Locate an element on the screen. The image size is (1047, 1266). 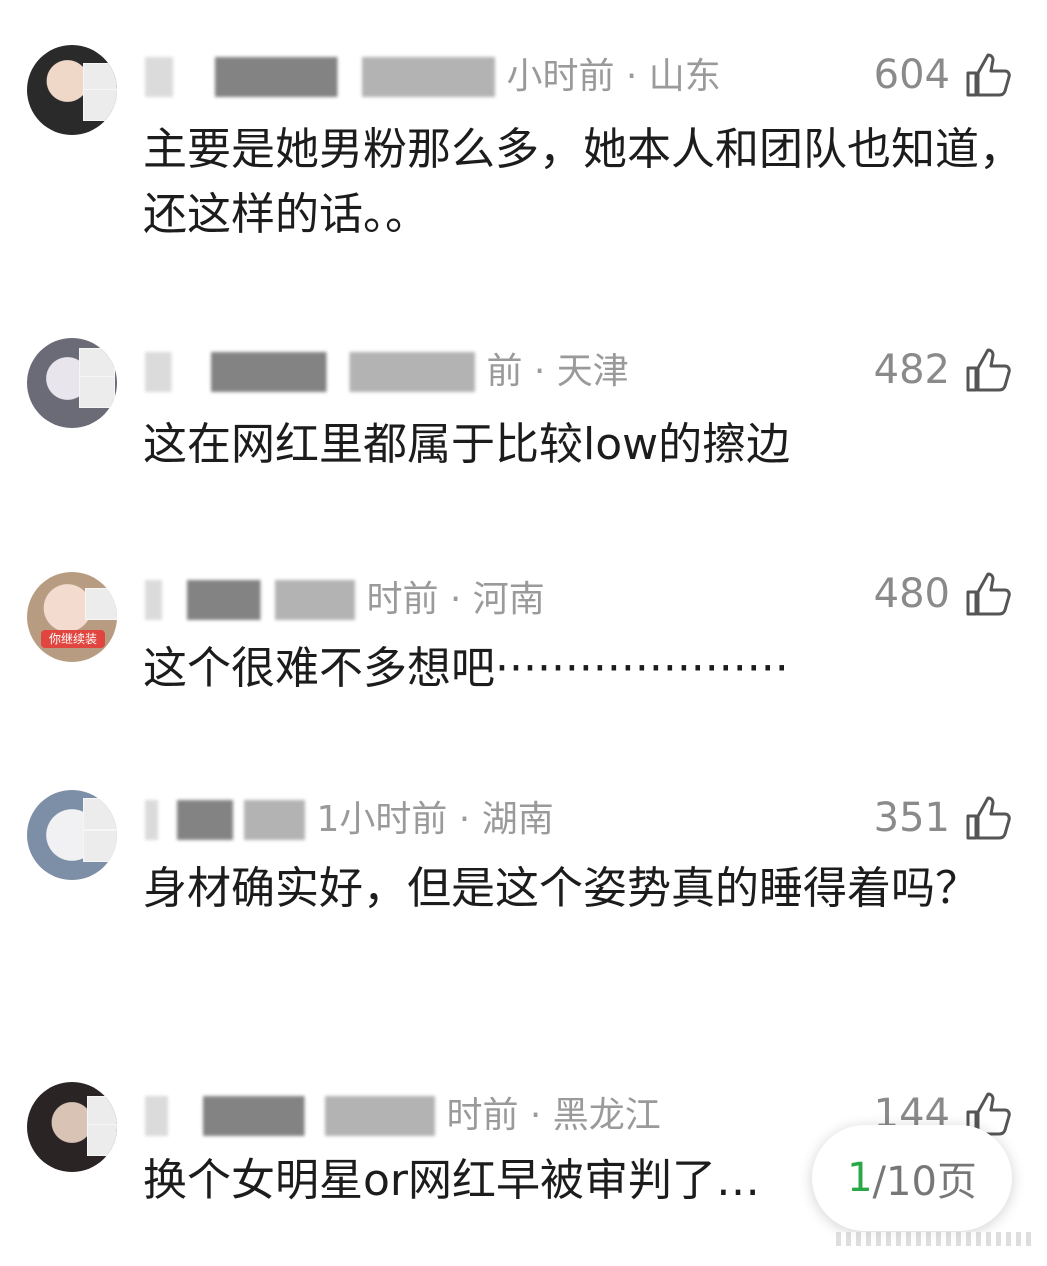
like-button: 351 is located at coordinates (943, 818).